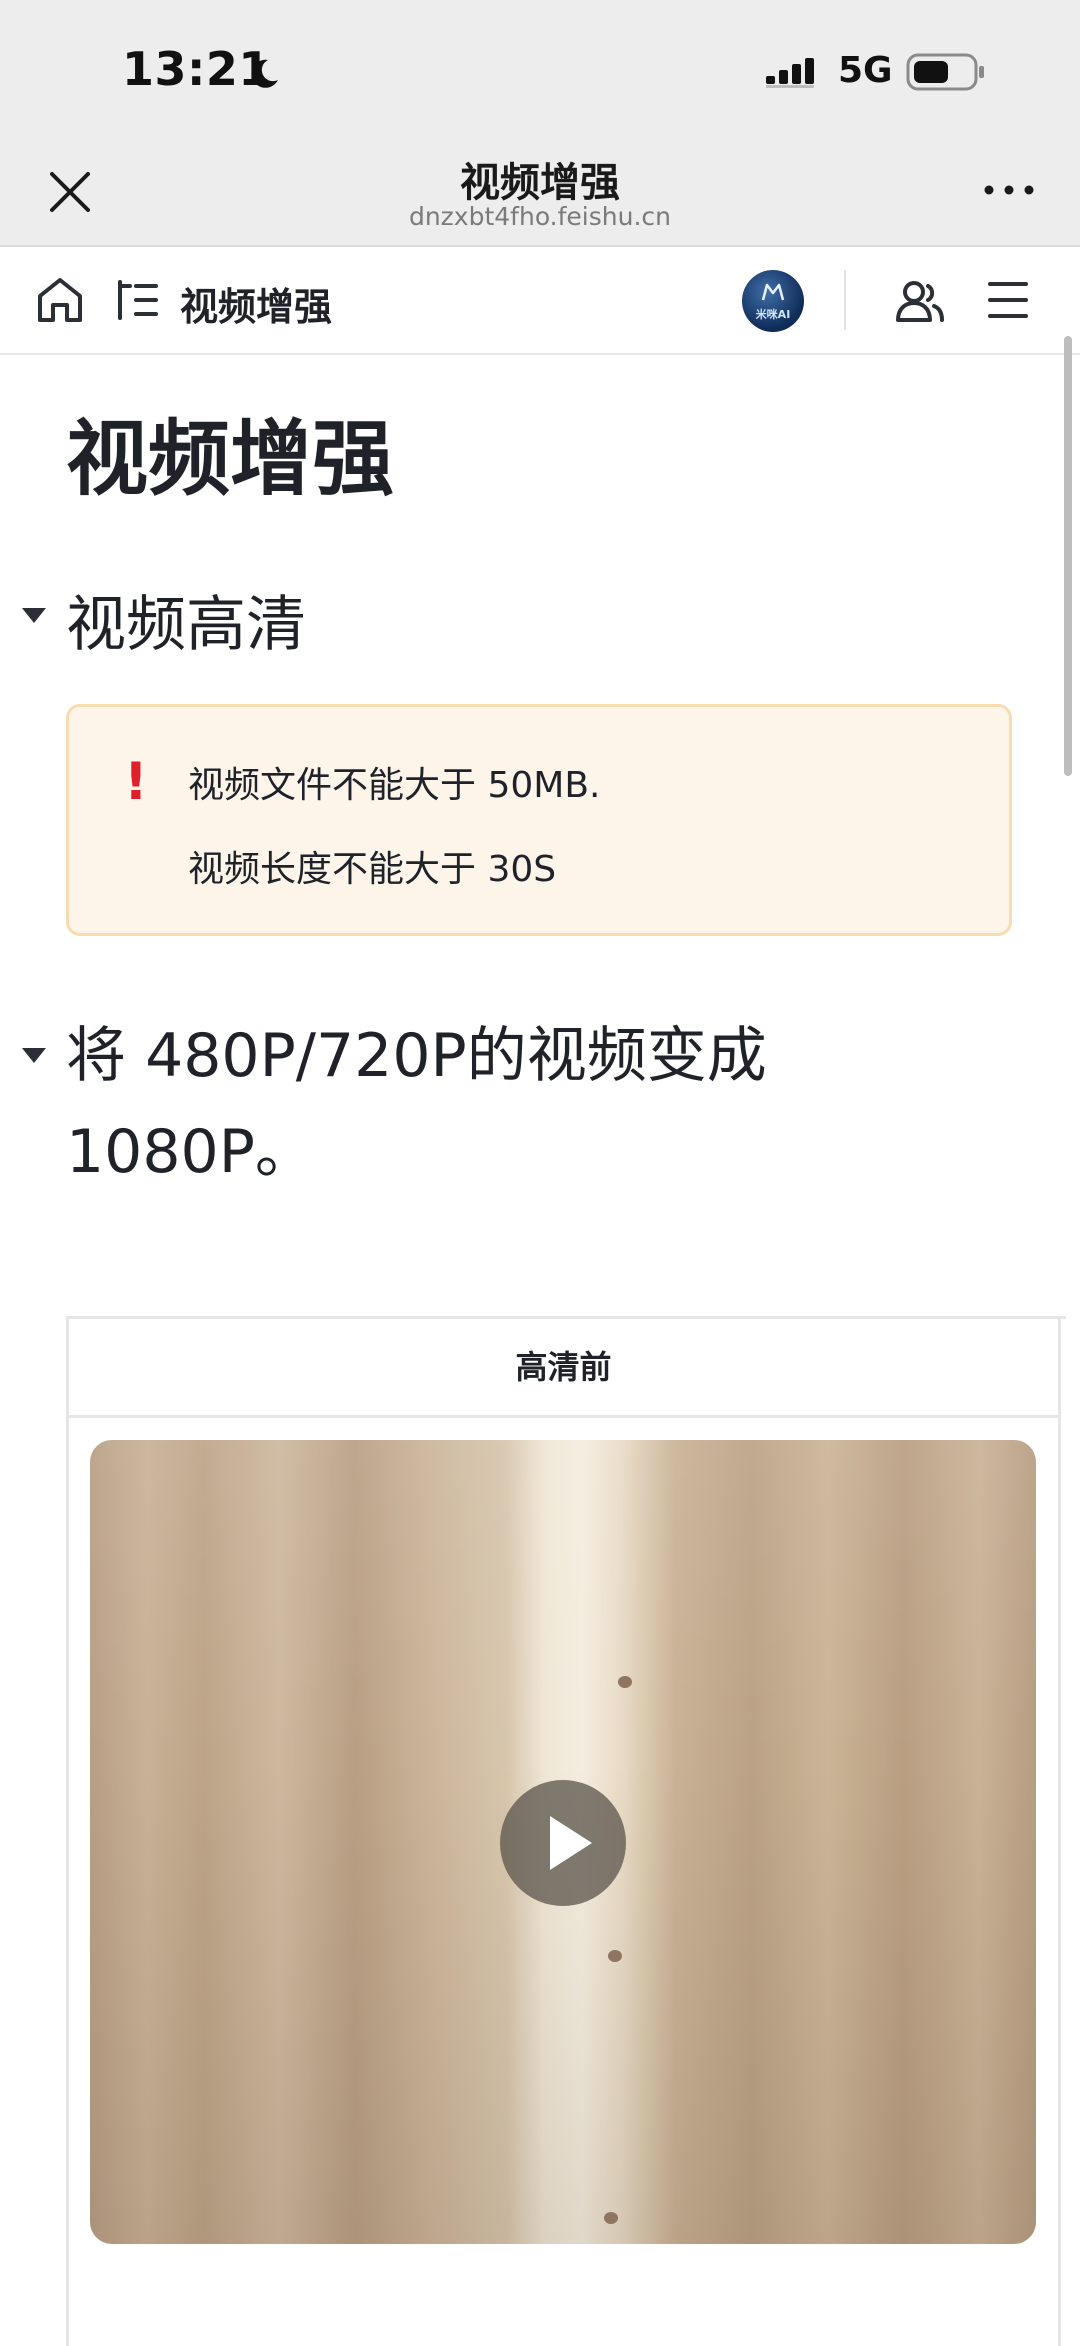  What do you see at coordinates (845, 300) in the screenshot?
I see `toolbar-divider` at bounding box center [845, 300].